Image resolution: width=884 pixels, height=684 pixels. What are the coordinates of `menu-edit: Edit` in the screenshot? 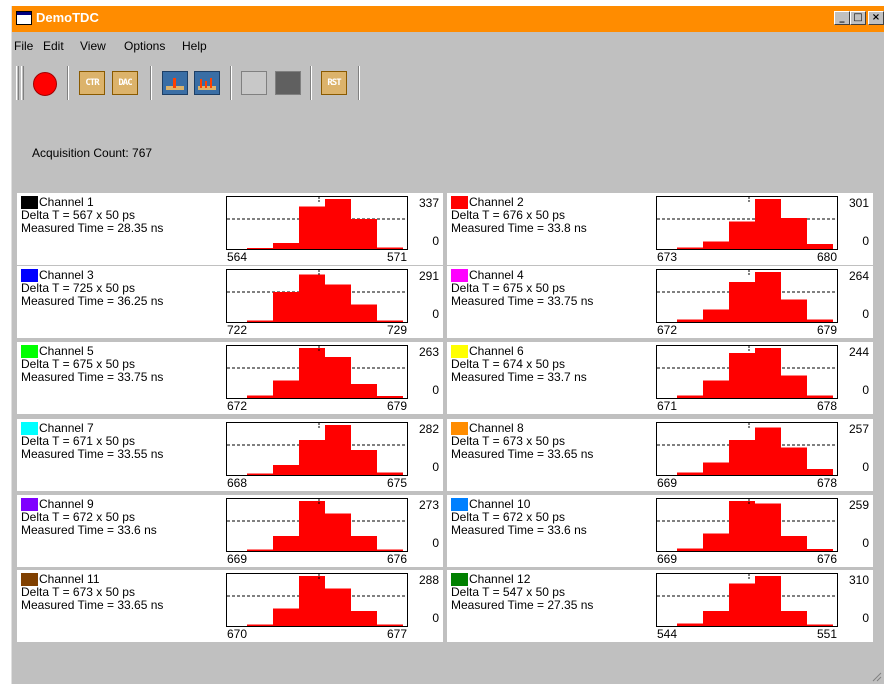 It's located at (53, 46).